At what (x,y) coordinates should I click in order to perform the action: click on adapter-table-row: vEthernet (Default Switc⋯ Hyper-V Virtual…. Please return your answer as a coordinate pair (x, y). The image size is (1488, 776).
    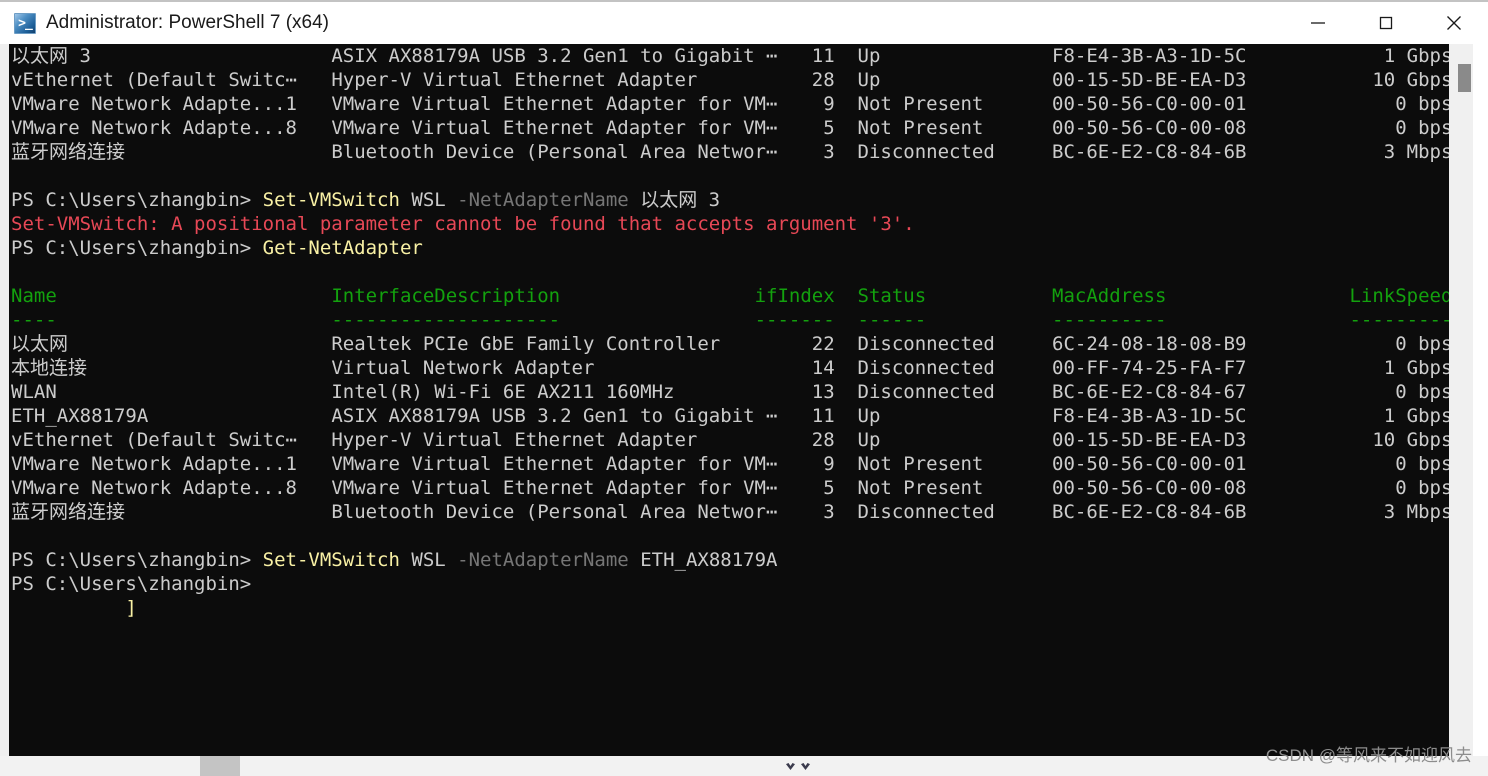
    Looking at the image, I should click on (729, 440).